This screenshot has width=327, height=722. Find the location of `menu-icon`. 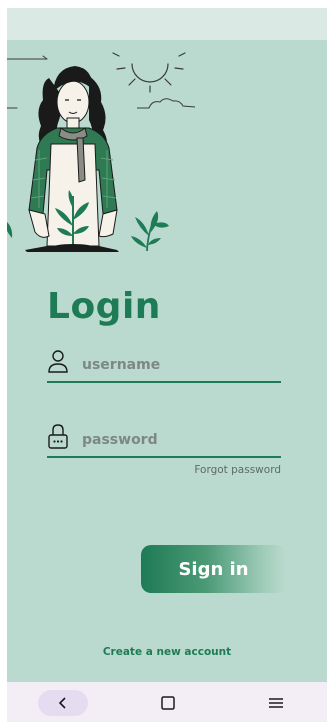

menu-icon is located at coordinates (276, 703).